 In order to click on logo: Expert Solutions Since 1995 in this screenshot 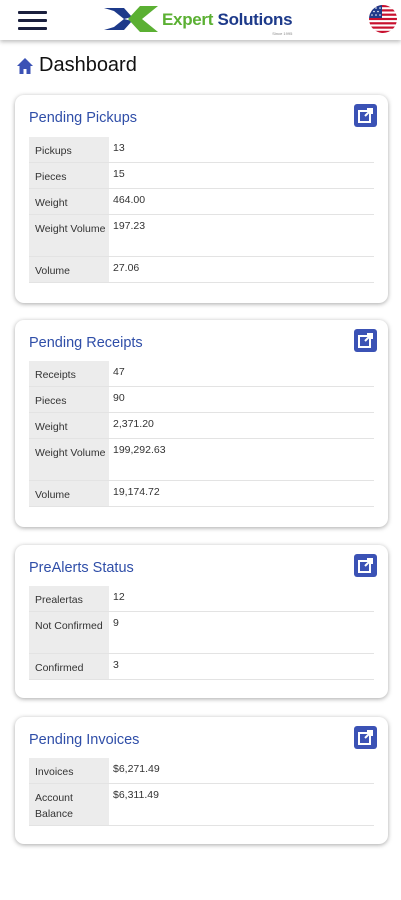, I will do `click(198, 20)`.